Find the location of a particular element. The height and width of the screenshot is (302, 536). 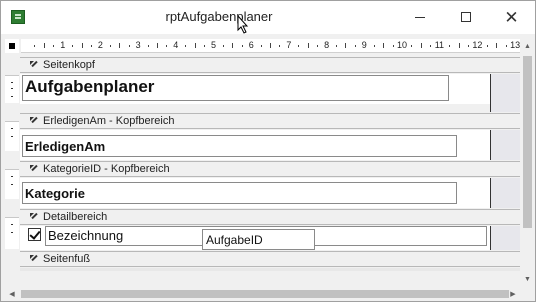

vertical-scroll-thumb is located at coordinates (527, 142).